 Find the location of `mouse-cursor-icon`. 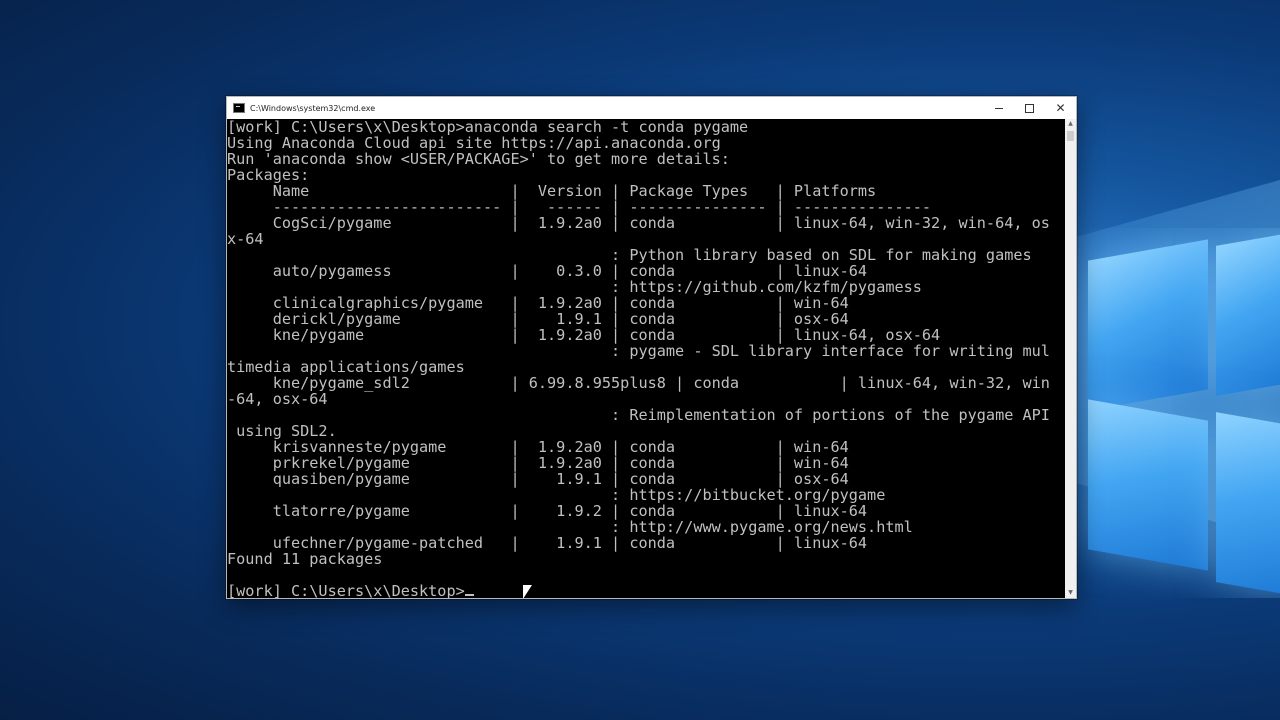

mouse-cursor-icon is located at coordinates (527, 591).